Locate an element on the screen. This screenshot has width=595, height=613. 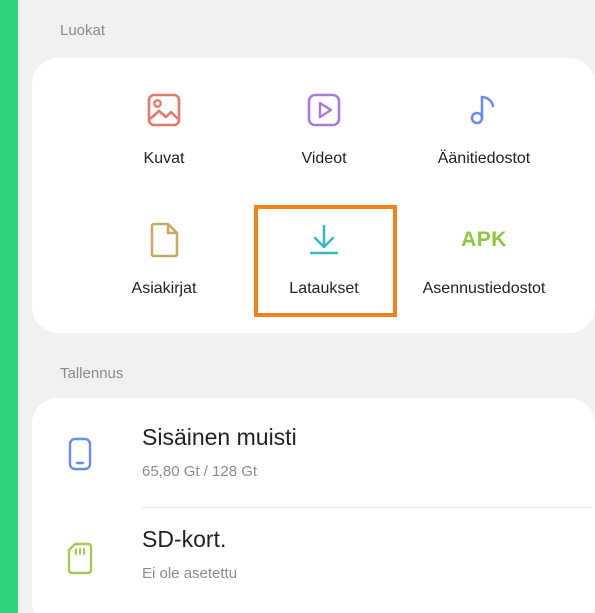
image-icon is located at coordinates (164, 110).